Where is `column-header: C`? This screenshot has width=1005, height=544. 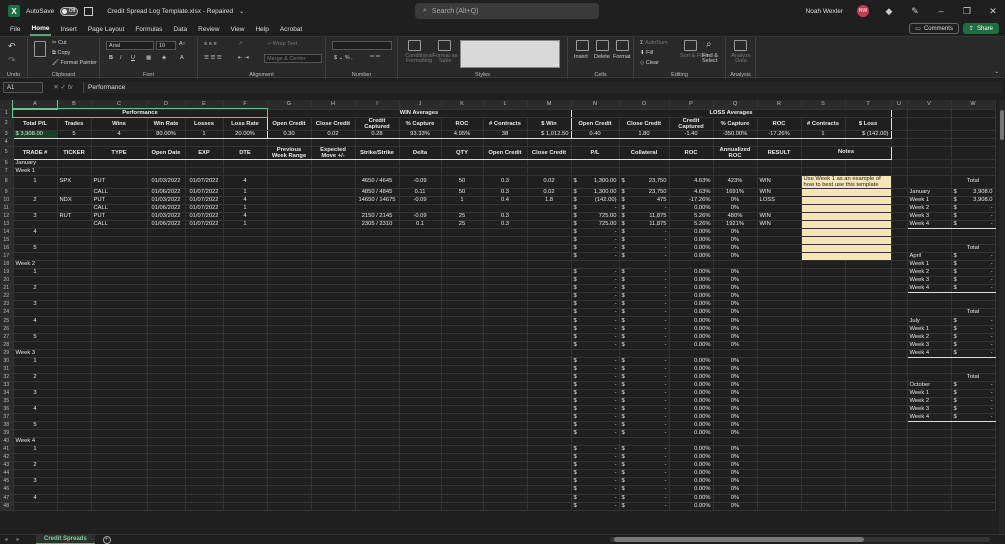 column-header: C is located at coordinates (119, 105).